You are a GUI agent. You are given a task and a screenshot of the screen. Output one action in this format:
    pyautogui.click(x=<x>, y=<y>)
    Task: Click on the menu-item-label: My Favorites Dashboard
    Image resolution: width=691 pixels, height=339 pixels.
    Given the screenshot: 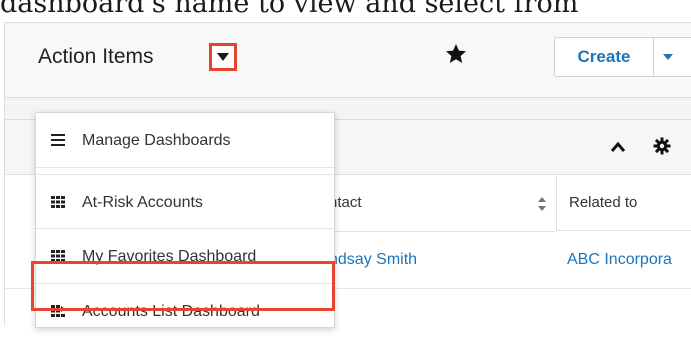 What is the action you would take?
    pyautogui.click(x=169, y=256)
    